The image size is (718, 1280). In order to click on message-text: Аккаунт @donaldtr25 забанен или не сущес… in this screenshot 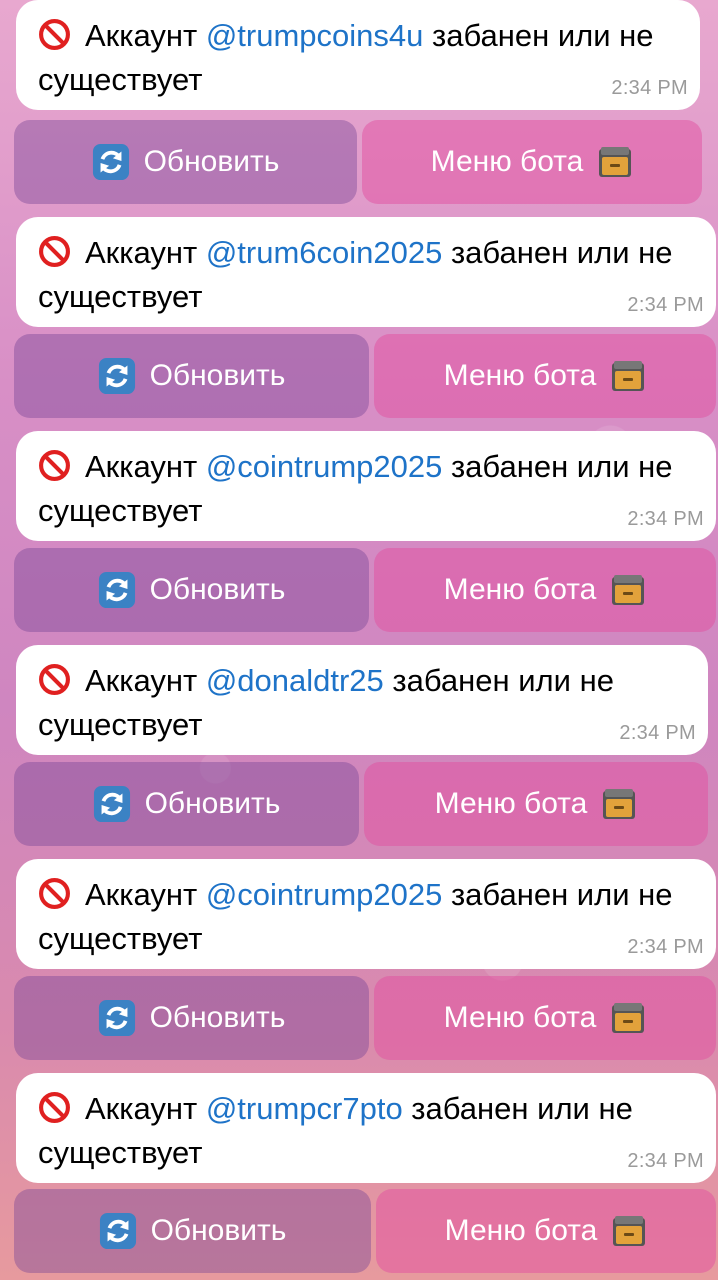, I will do `click(362, 703)`.